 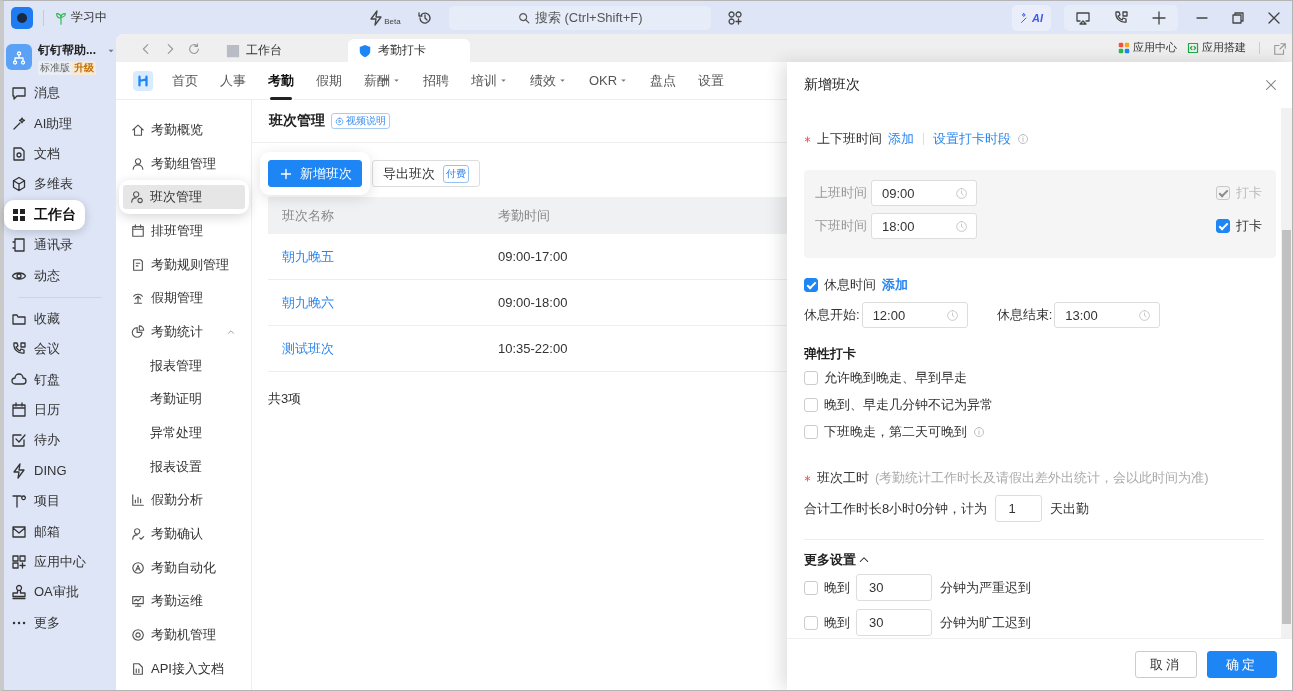 I want to click on time-field: 13:00, so click(x=1107, y=315).